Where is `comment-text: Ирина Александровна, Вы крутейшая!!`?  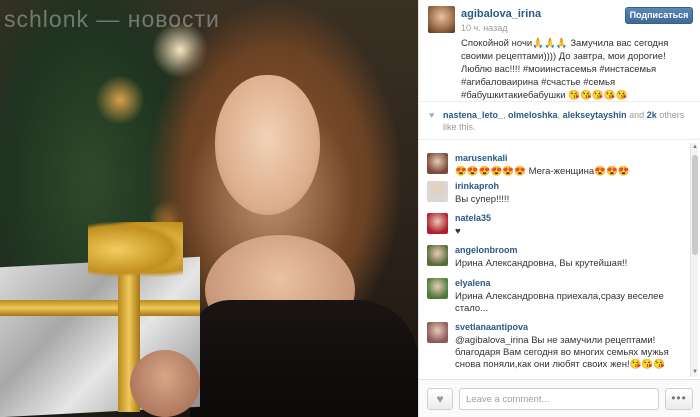 comment-text: Ирина Александровна, Вы крутейшая!! is located at coordinates (541, 263).